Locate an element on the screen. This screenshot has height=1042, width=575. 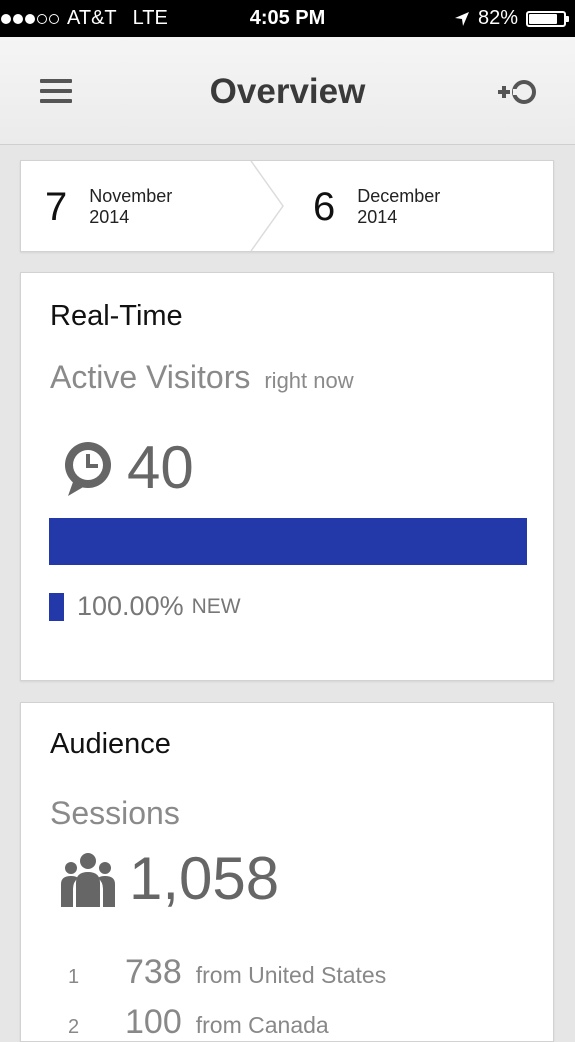
end-date: 6 December 2014 is located at coordinates (376, 207).